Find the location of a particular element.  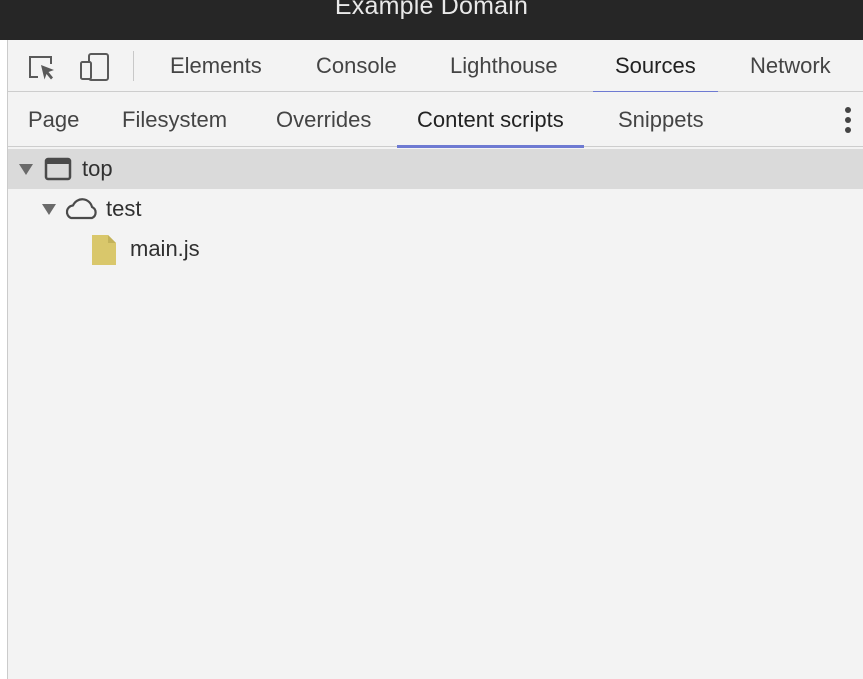

tab-lighthouse: Lighthouse is located at coordinates (504, 66).